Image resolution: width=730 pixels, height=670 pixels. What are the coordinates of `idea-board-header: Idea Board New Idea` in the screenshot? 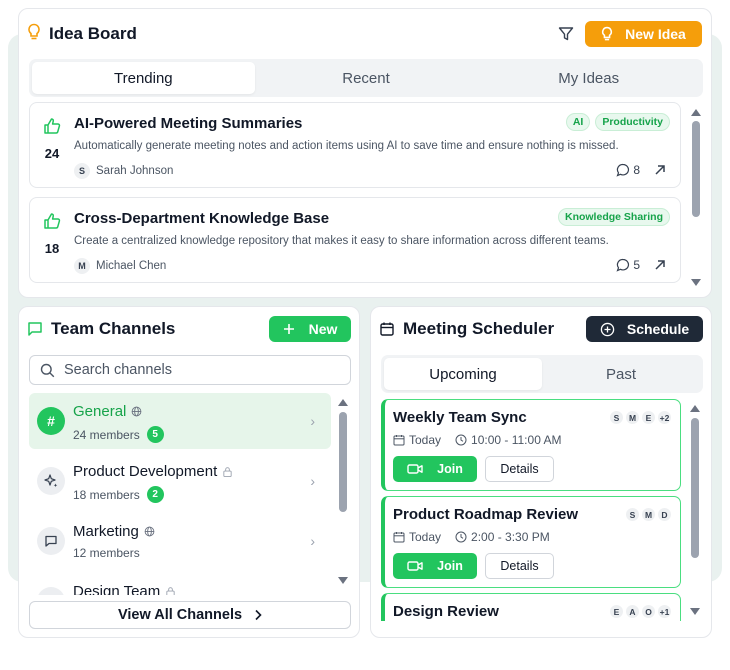 It's located at (364, 34).